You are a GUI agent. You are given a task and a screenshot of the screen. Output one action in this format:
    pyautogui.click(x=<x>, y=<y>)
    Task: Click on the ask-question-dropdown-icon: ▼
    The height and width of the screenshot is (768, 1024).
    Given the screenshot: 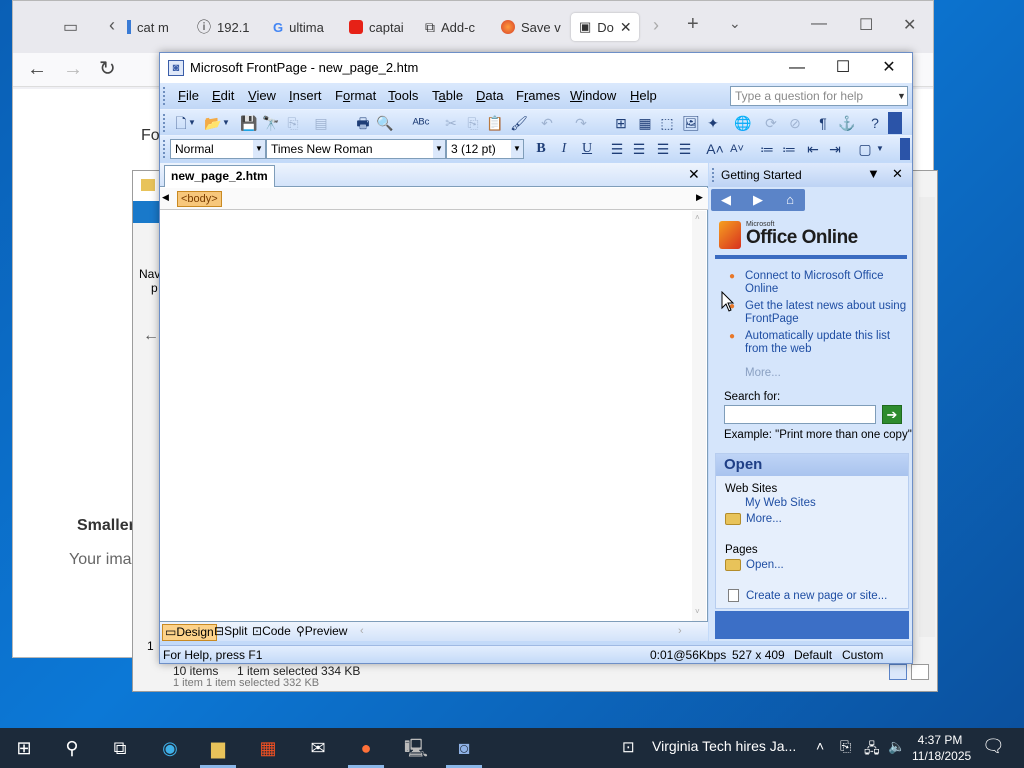 What is the action you would take?
    pyautogui.click(x=902, y=96)
    